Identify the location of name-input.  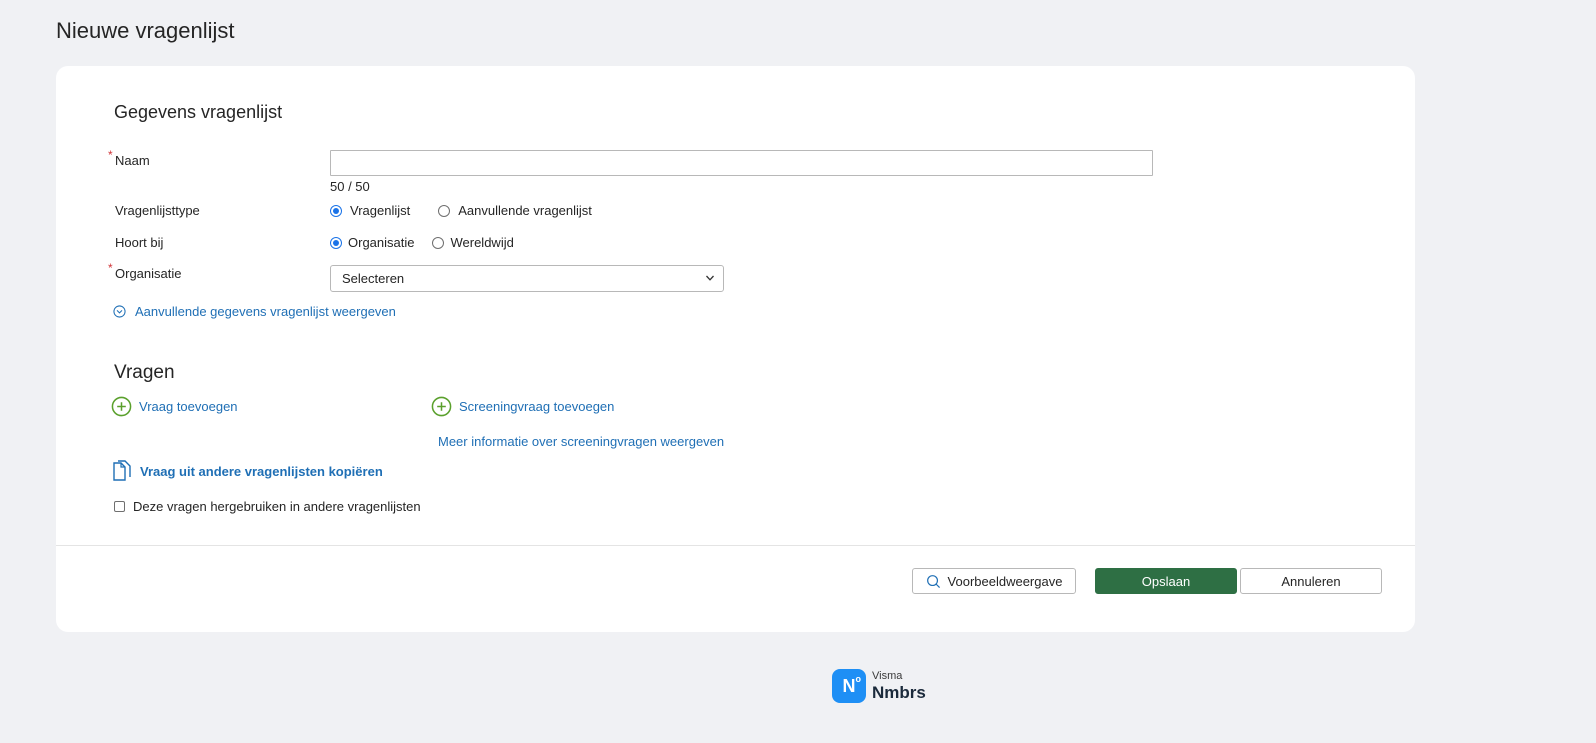
(741, 163).